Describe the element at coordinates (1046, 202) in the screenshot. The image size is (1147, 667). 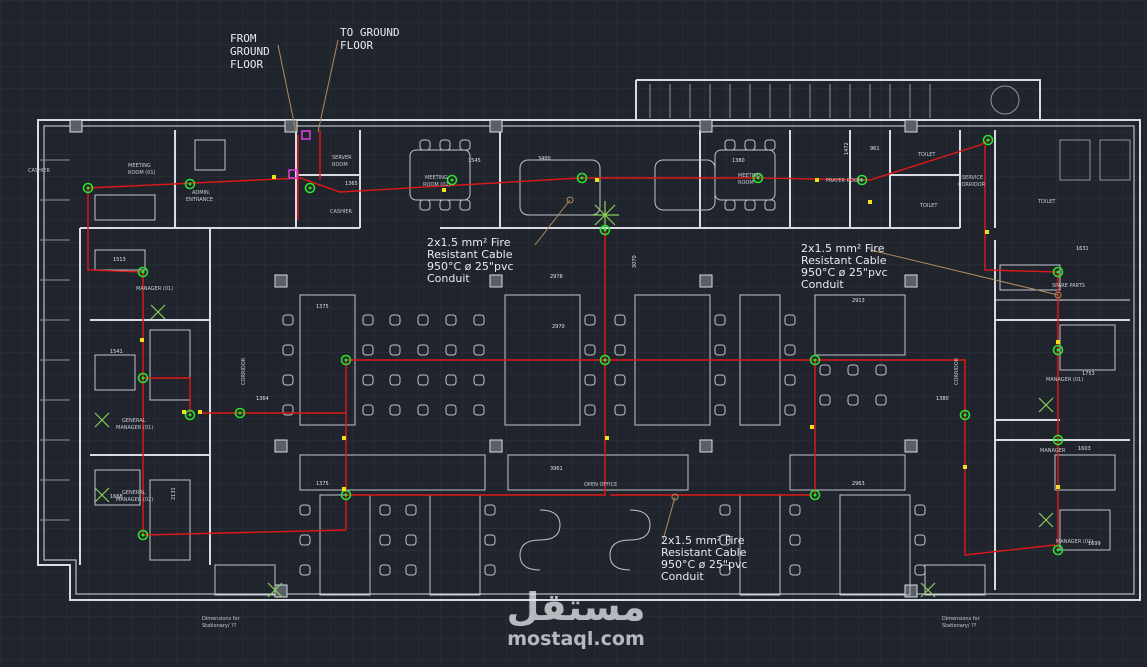
I see `room-label-toilet-3: TOILET` at that location.